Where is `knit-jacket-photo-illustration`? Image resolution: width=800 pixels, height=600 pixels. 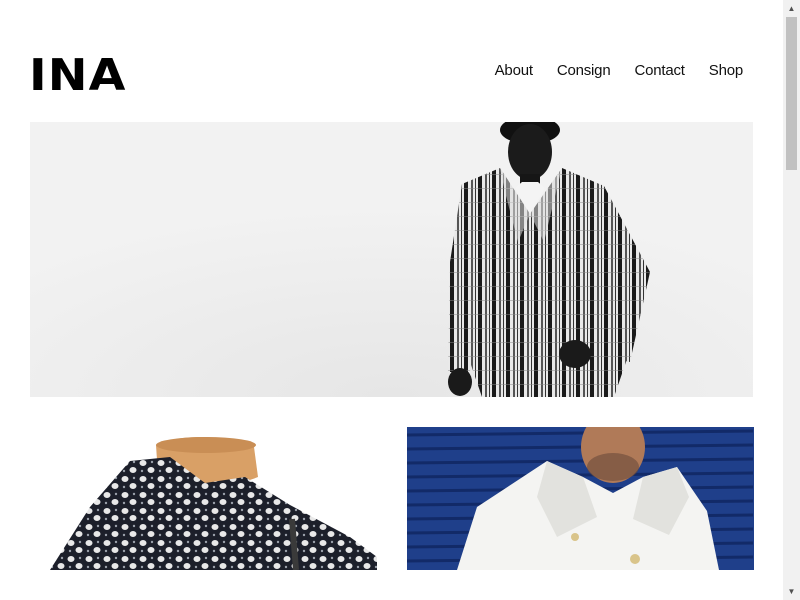 knit-jacket-photo-illustration is located at coordinates (203, 498).